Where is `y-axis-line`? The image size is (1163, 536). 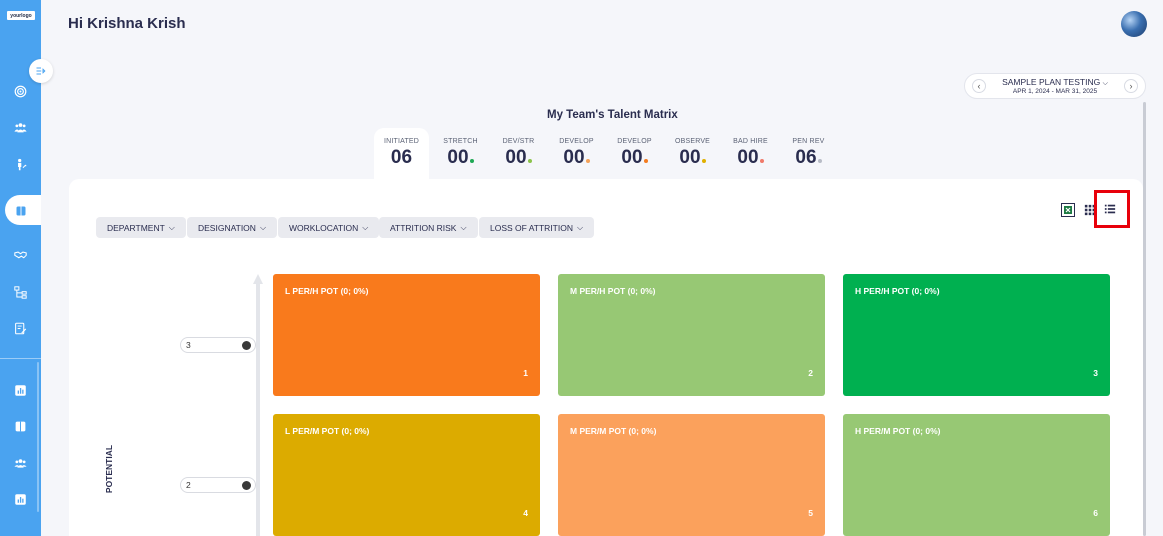
y-axis-line is located at coordinates (258, 409).